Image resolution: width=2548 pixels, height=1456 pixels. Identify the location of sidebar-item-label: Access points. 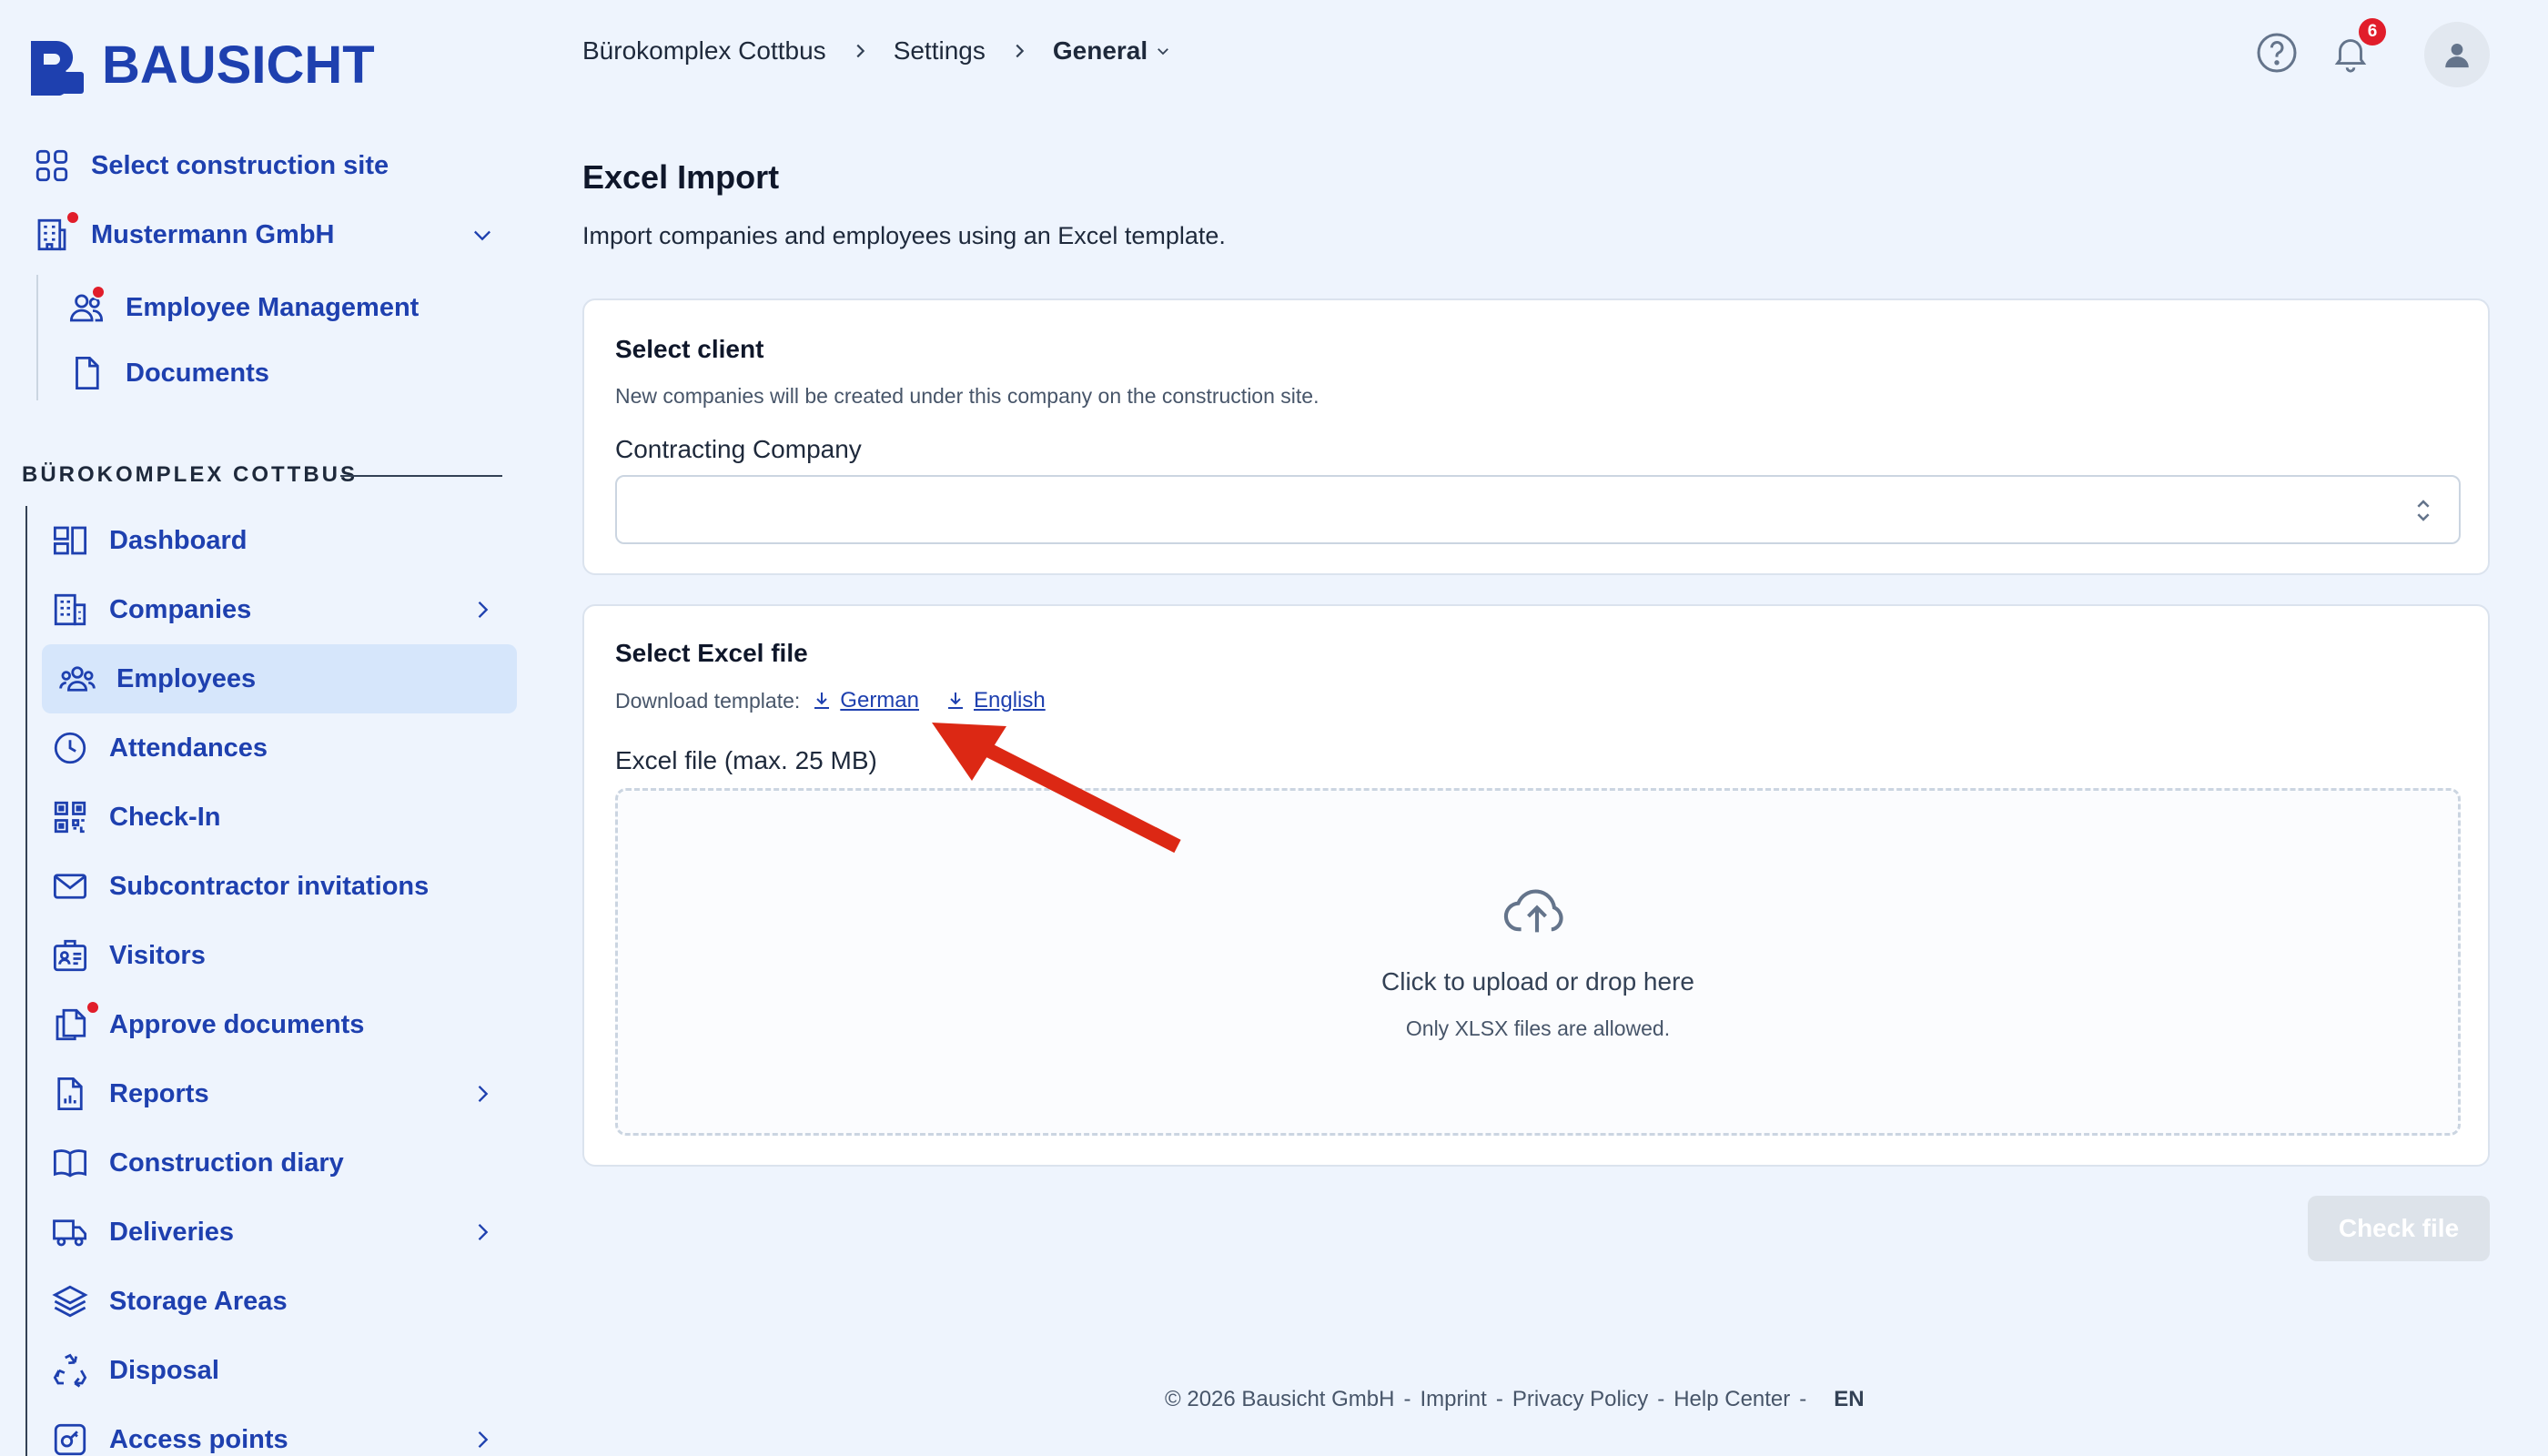
(199, 1439).